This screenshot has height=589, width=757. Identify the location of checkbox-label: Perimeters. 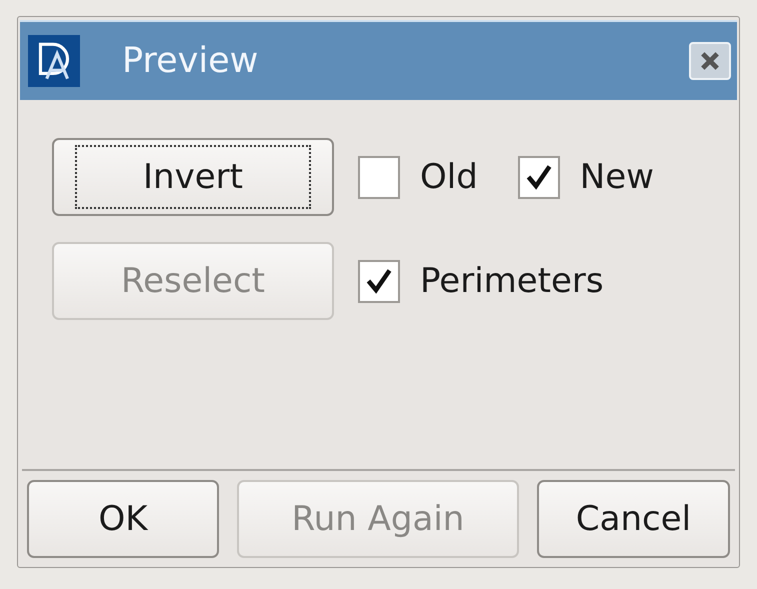
(512, 281).